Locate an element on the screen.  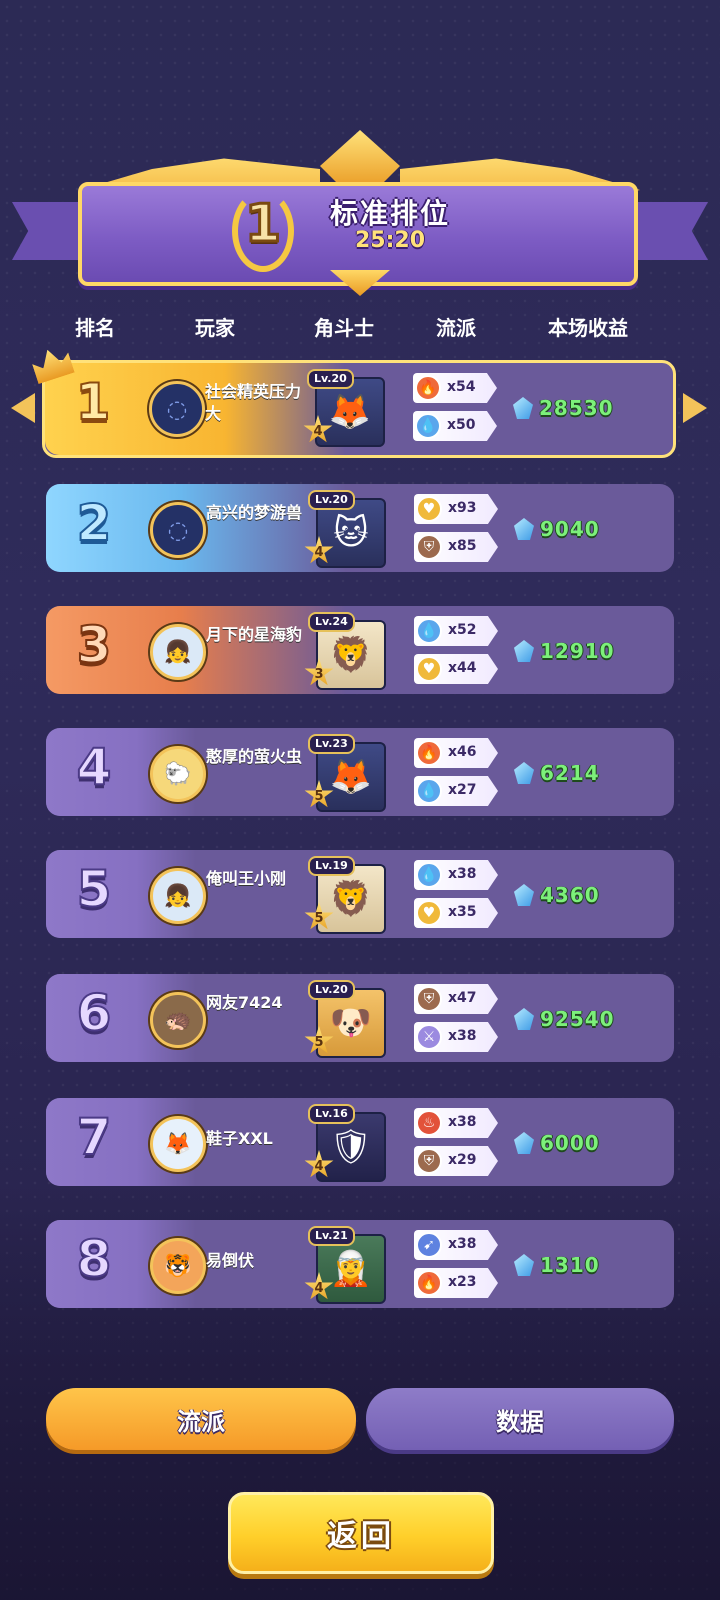
tab-data: 数据 is located at coordinates (520, 1419).